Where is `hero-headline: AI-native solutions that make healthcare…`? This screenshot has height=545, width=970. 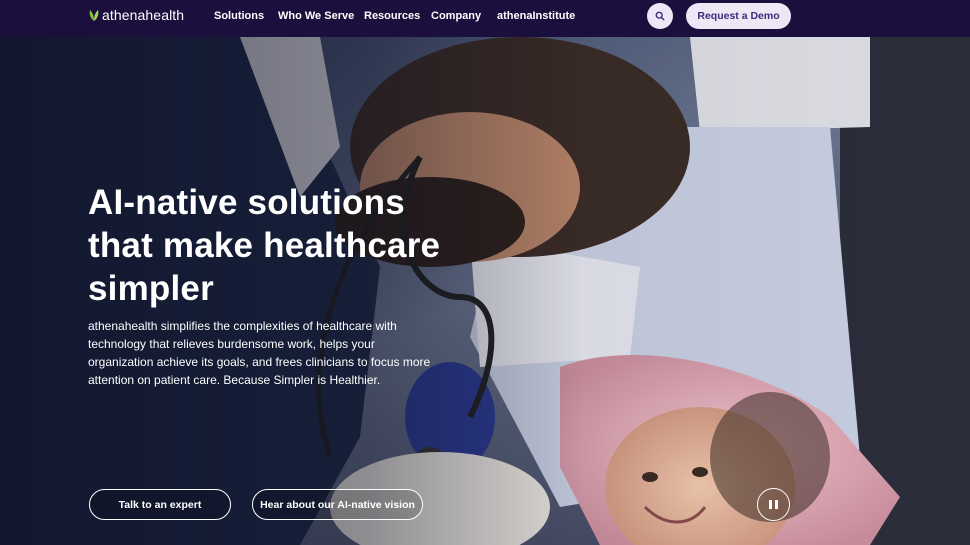
hero-headline: AI-native solutions that make healthcare… is located at coordinates (264, 245).